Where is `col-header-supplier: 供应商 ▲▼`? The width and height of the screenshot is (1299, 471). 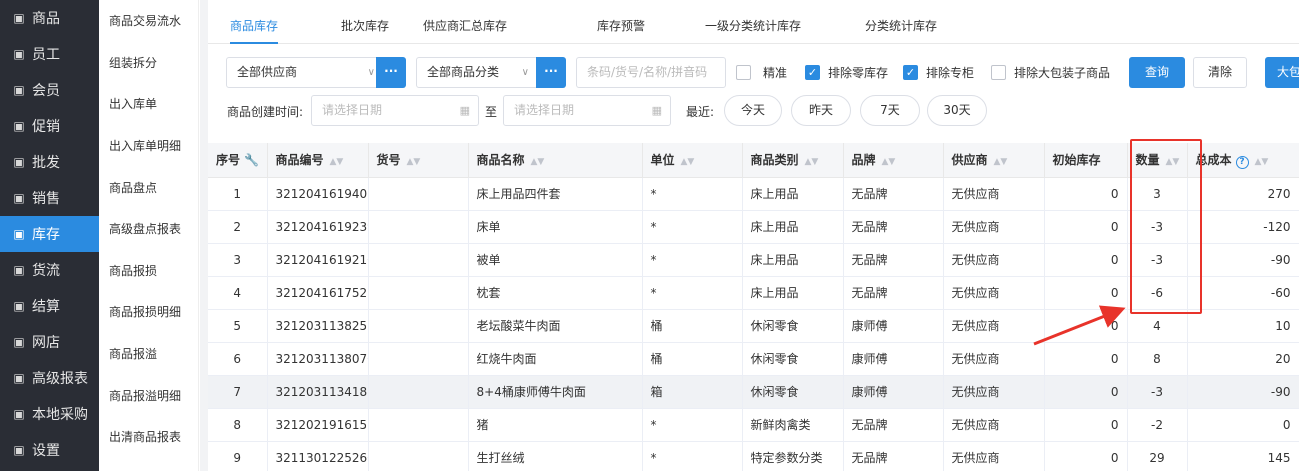
col-header-supplier: 供应商 ▲▼ is located at coordinates (994, 160).